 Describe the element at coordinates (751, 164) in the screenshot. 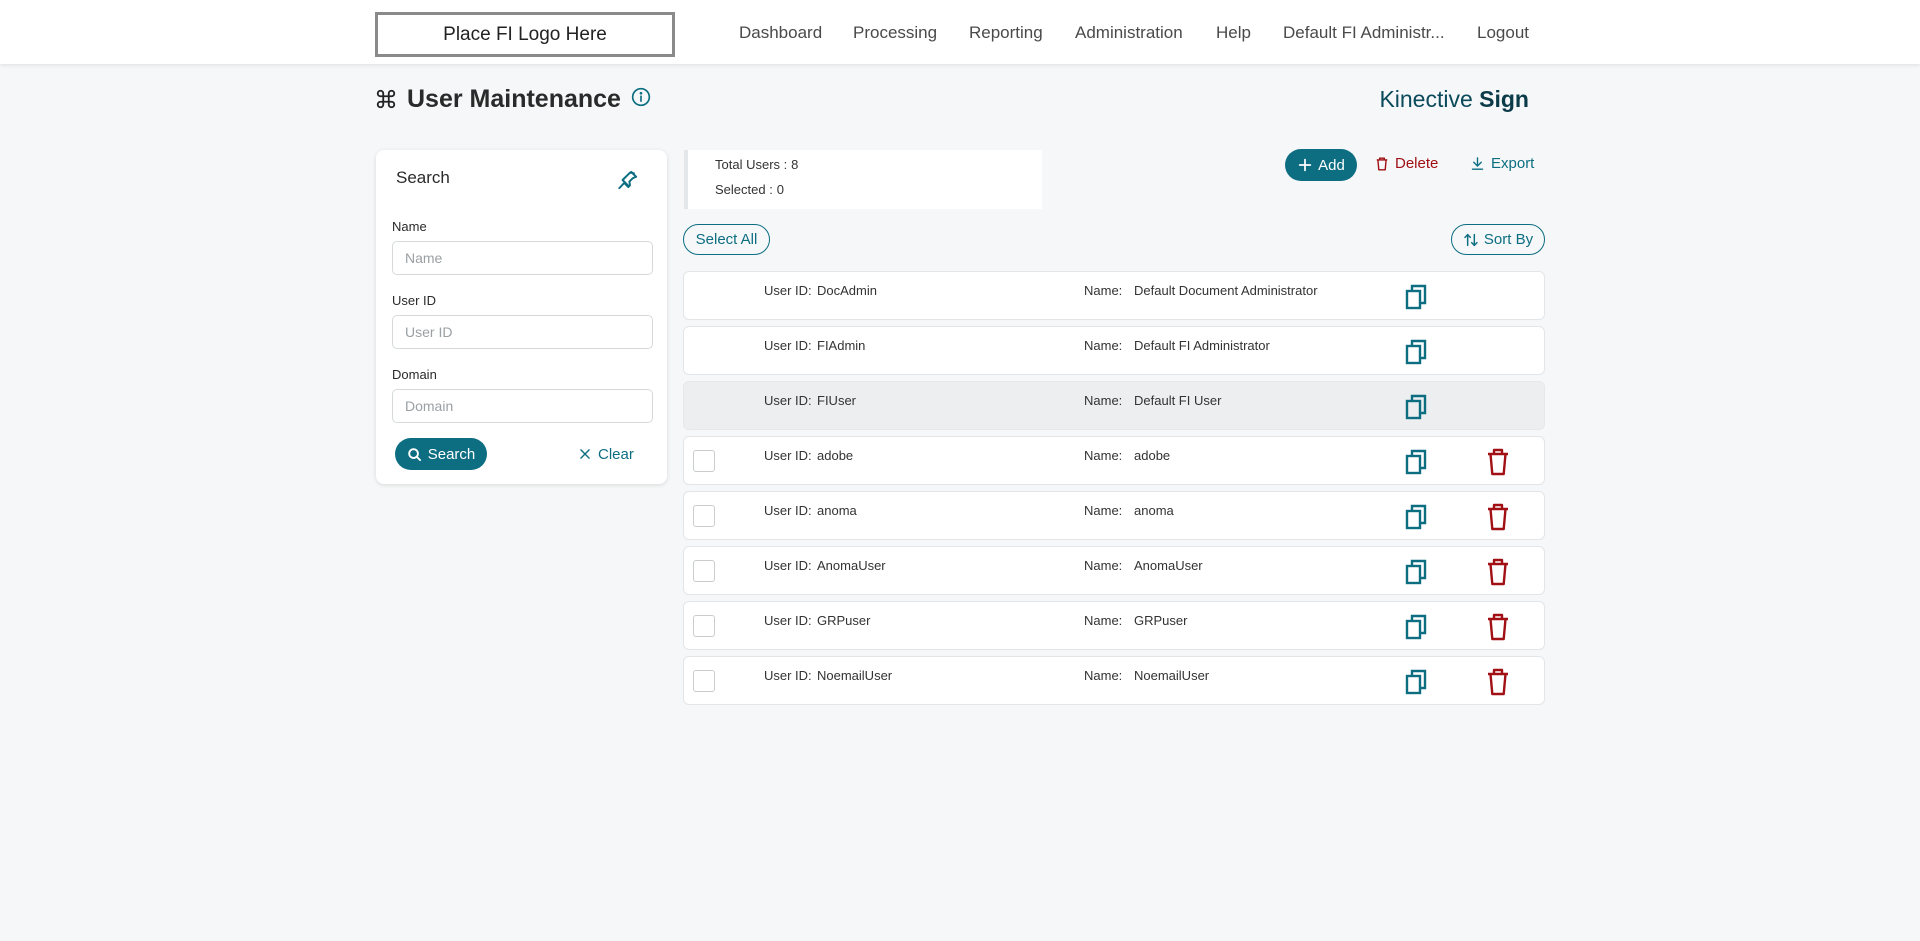

I see `total-users-label: Total Users :` at that location.